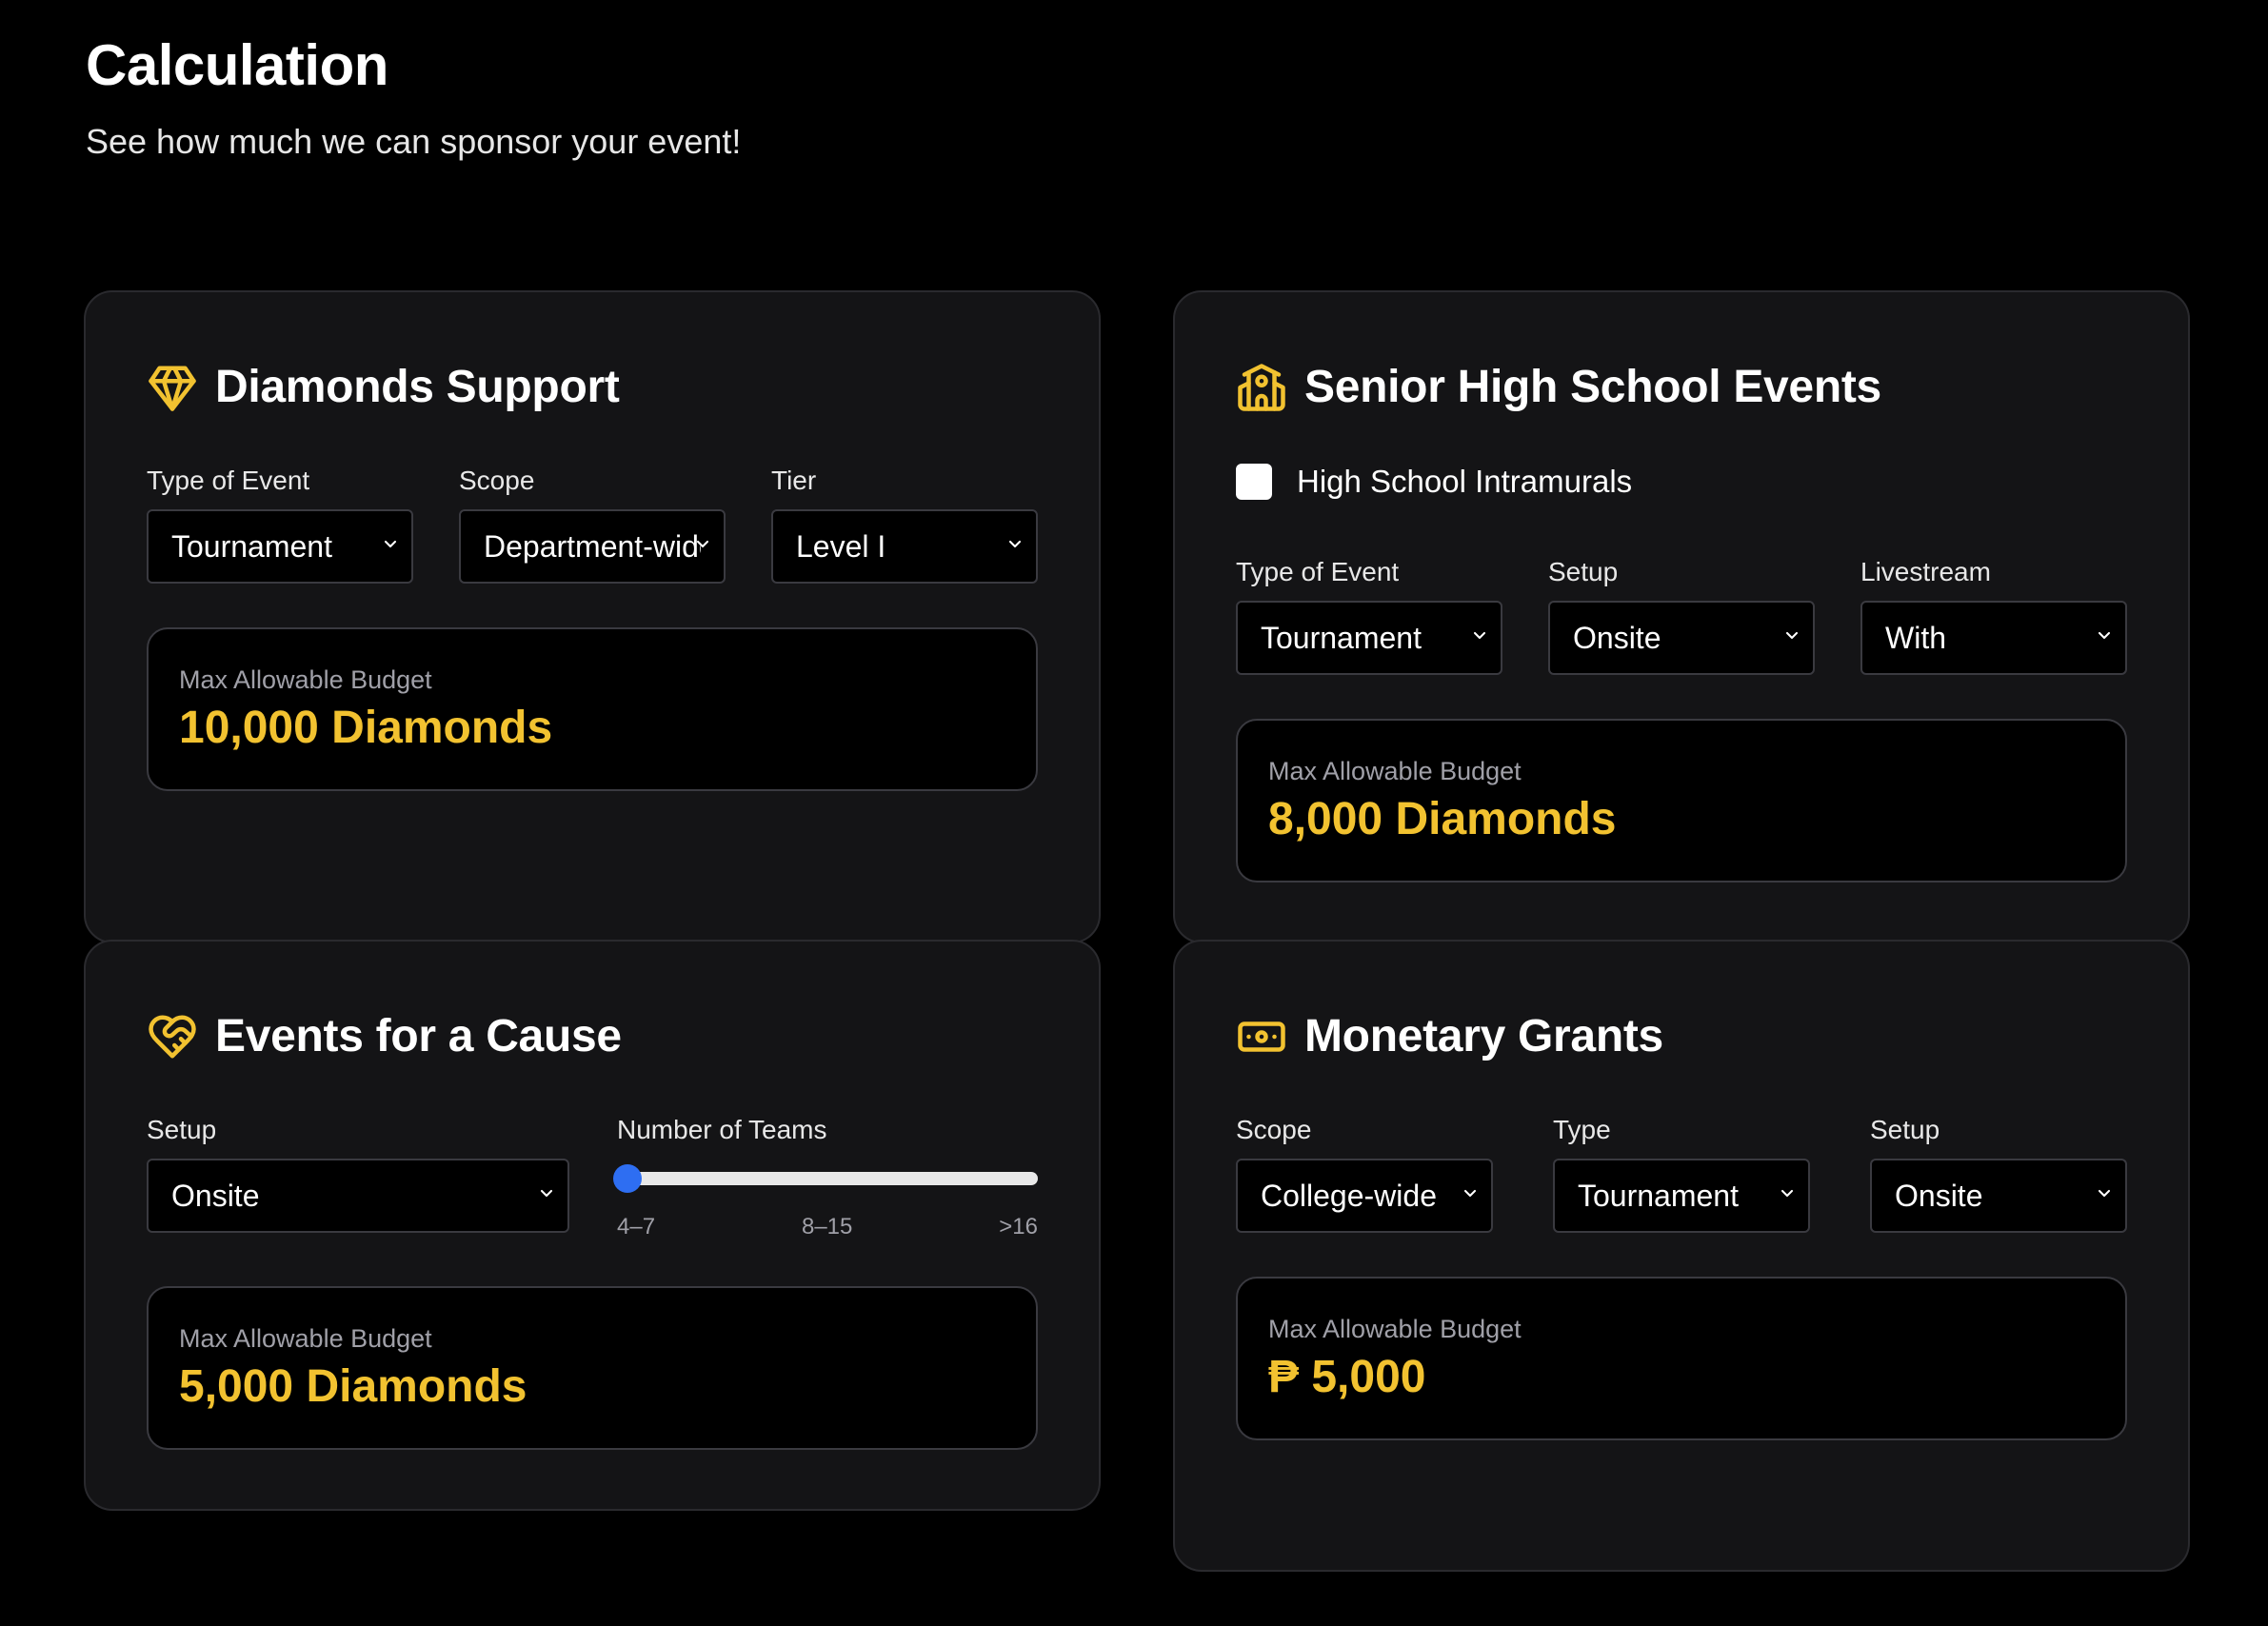 The width and height of the screenshot is (2268, 1626). Describe the element at coordinates (251, 546) in the screenshot. I see `diamonds-type-value: Tournament` at that location.